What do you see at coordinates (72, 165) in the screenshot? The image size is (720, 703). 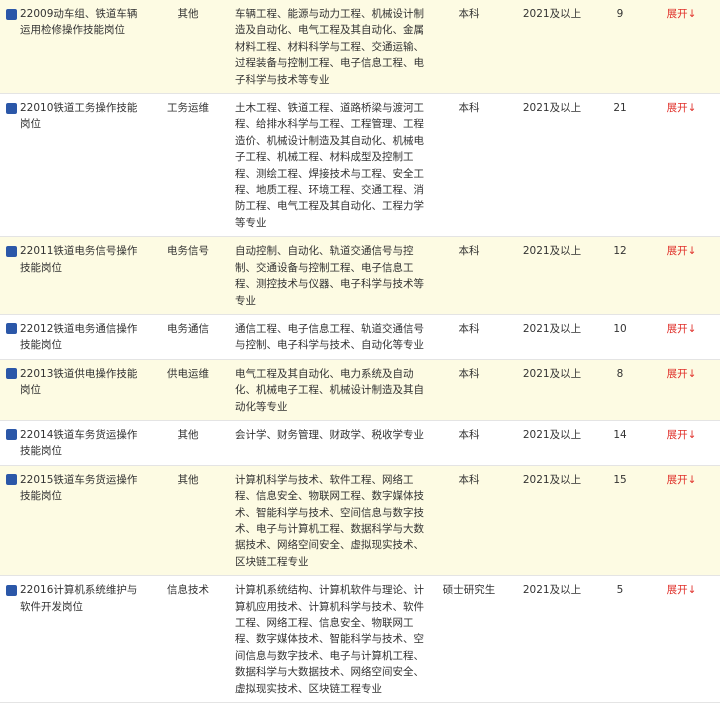 I see `position-cell: 22010铁道工务操作技能岗位` at bounding box center [72, 165].